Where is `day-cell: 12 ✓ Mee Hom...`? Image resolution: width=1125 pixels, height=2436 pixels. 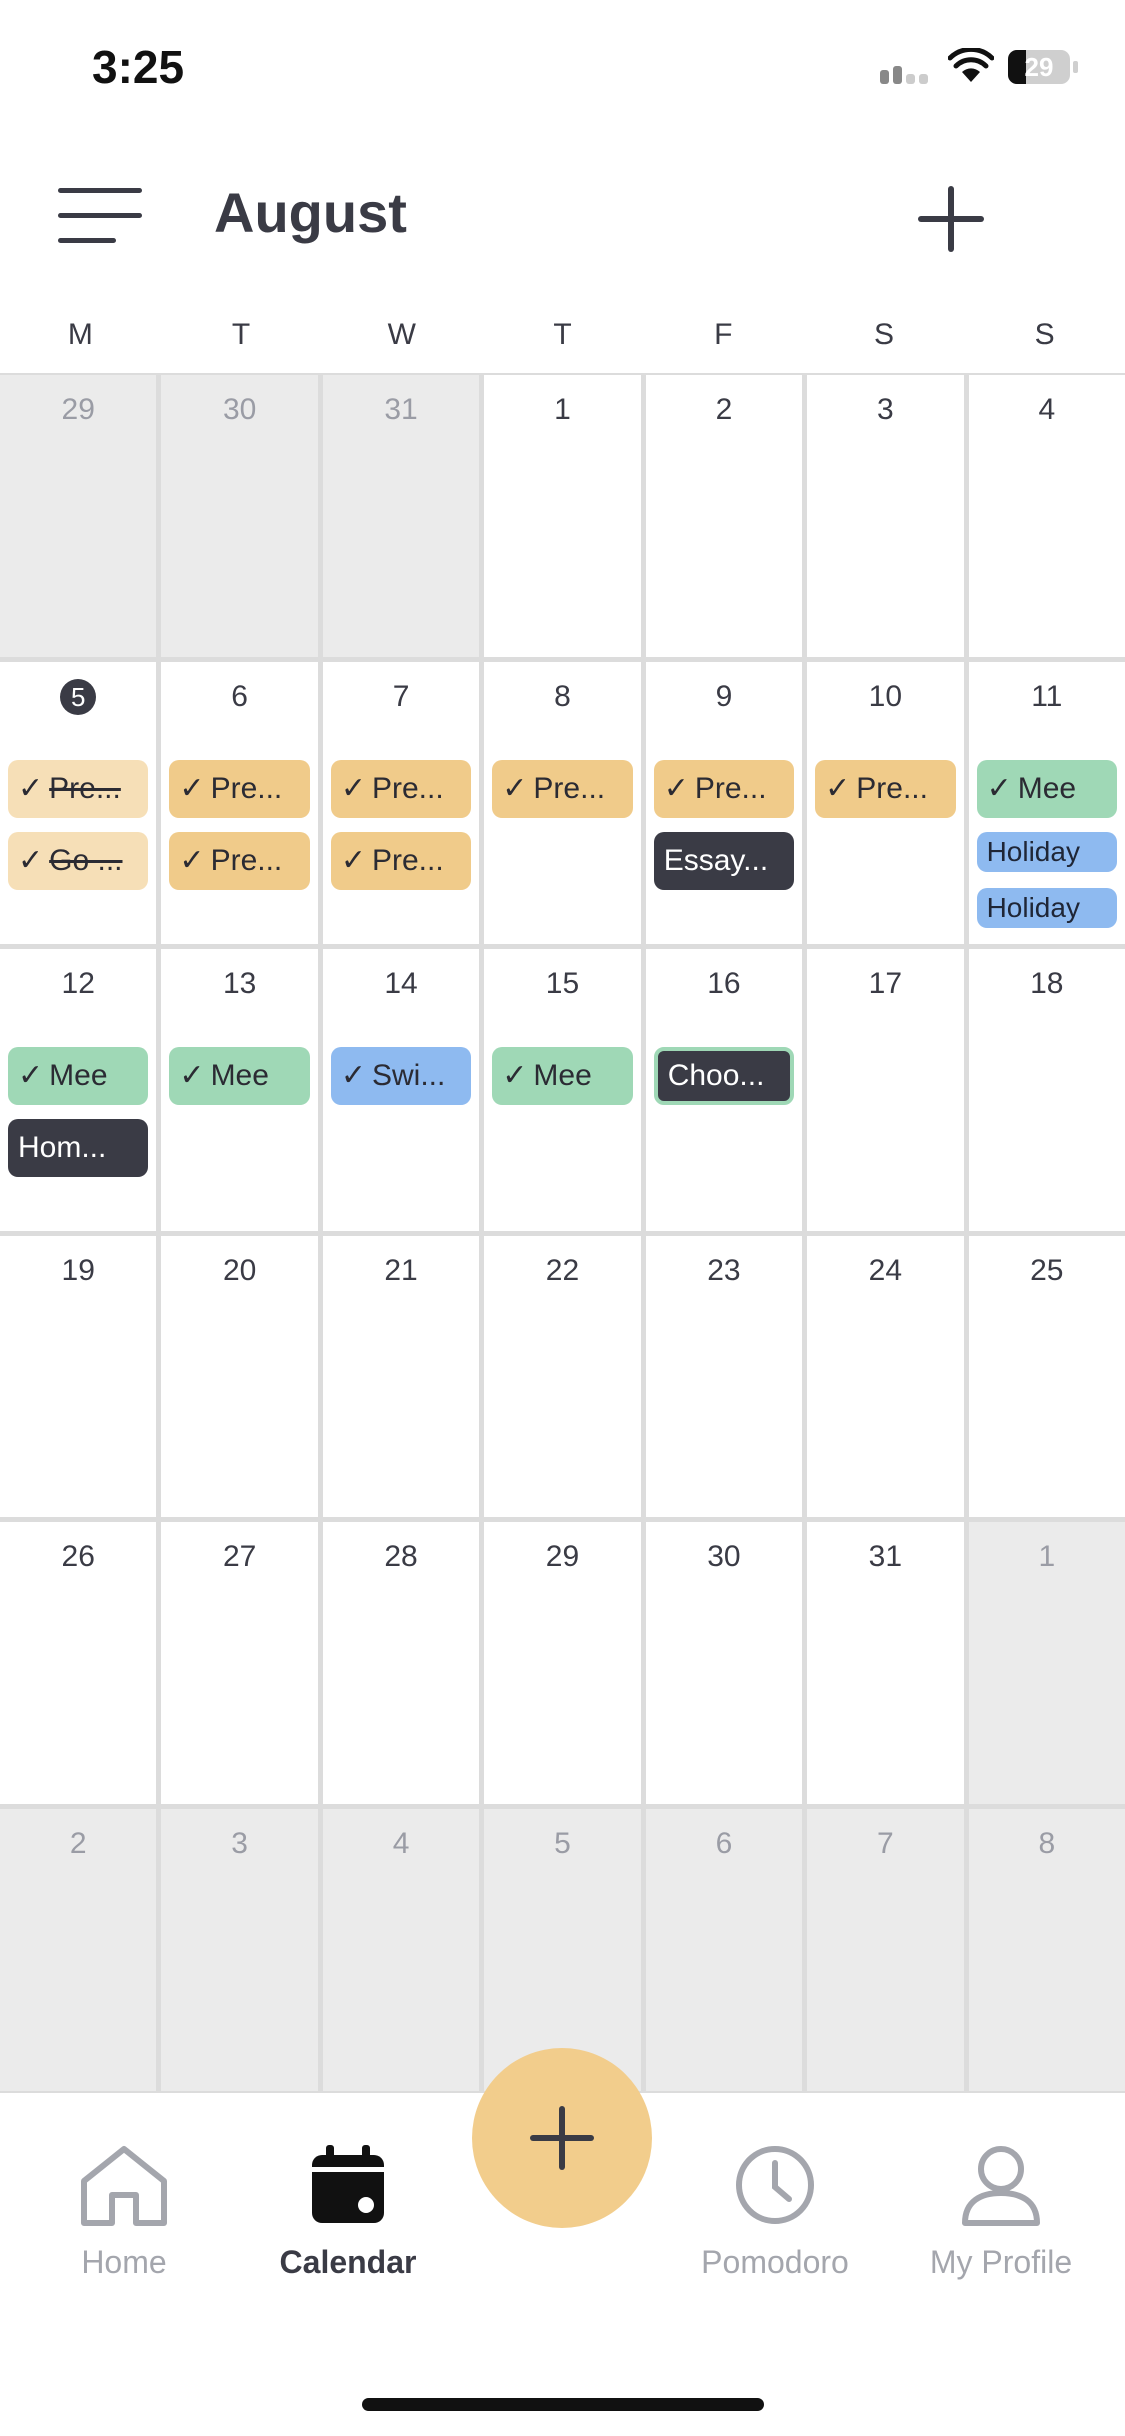 day-cell: 12 ✓ Mee Hom... is located at coordinates (78, 1089).